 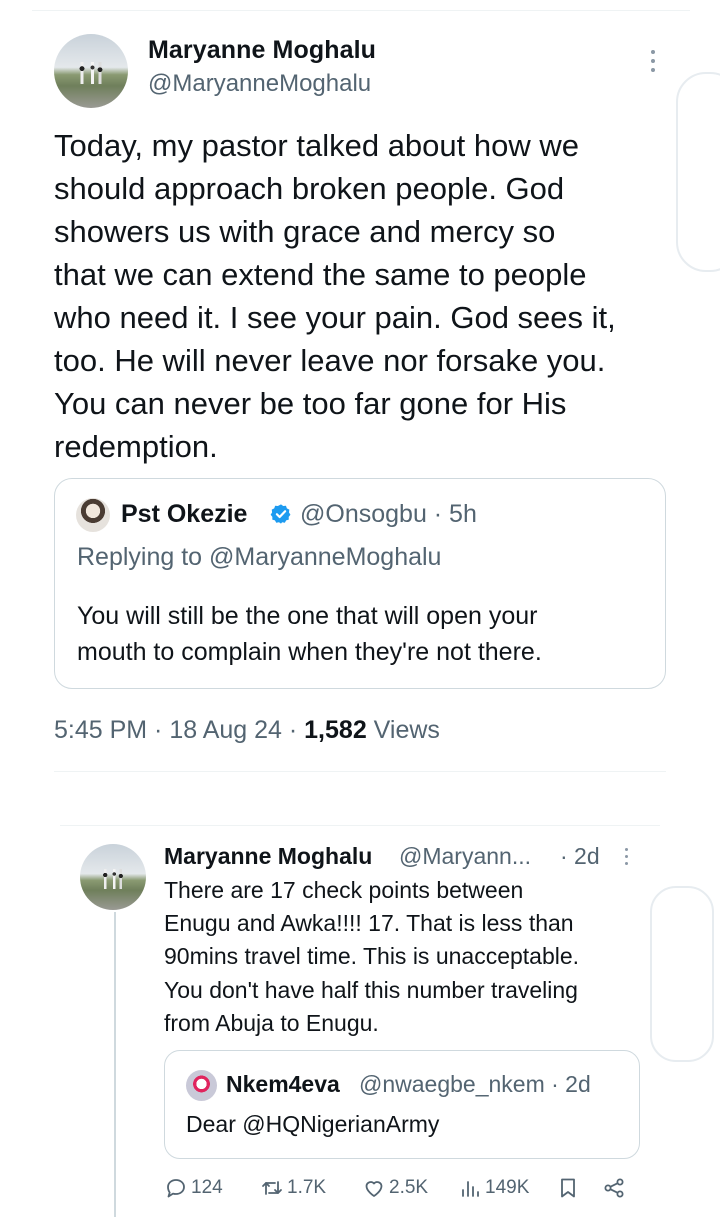 What do you see at coordinates (374, 1189) in the screenshot?
I see `heart-icon` at bounding box center [374, 1189].